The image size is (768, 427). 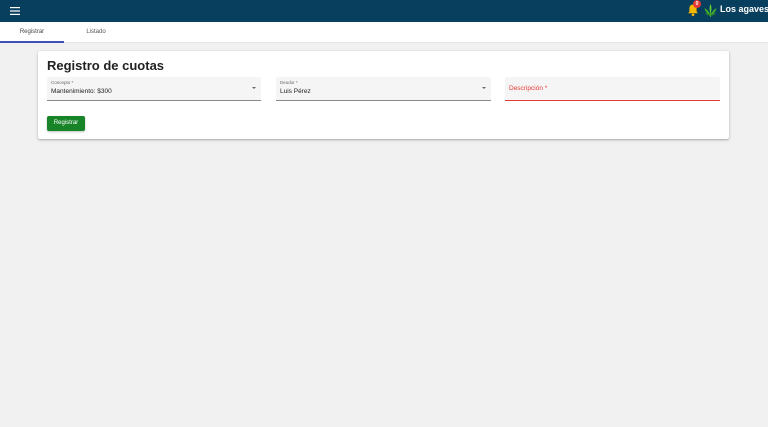 What do you see at coordinates (154, 89) in the screenshot?
I see `concepto-select: Concepto * Mantenimiento: $300` at bounding box center [154, 89].